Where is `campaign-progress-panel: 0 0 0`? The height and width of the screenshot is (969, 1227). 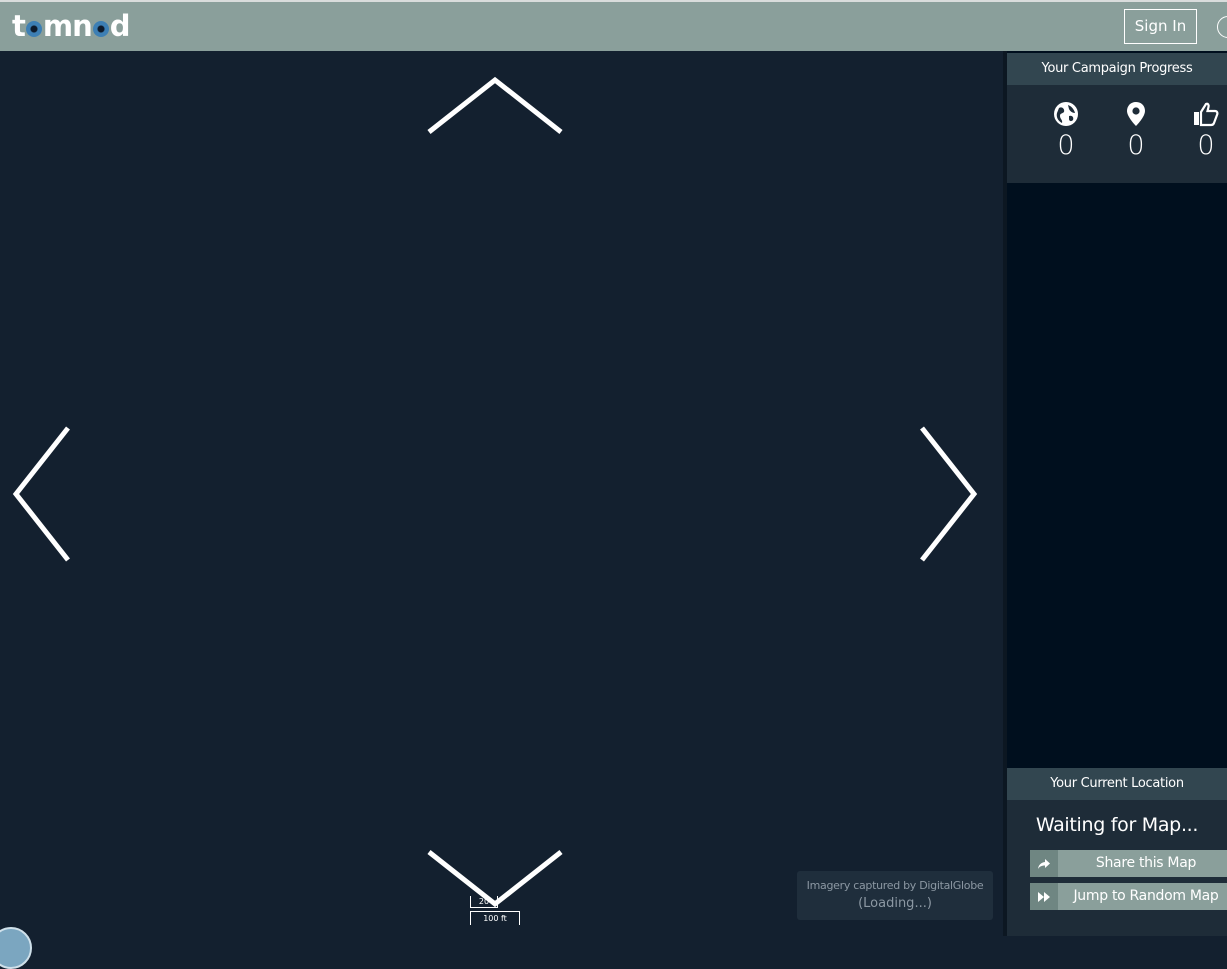
campaign-progress-panel: 0 0 0 is located at coordinates (1117, 134).